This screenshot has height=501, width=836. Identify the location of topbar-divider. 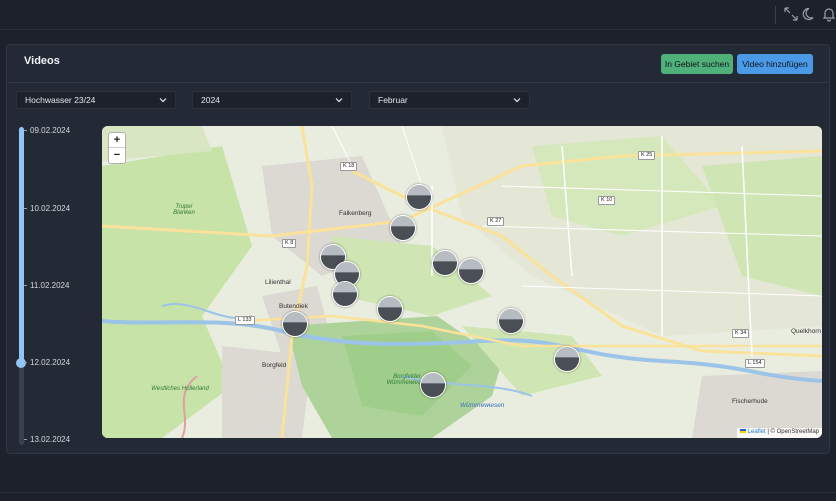
(775, 15).